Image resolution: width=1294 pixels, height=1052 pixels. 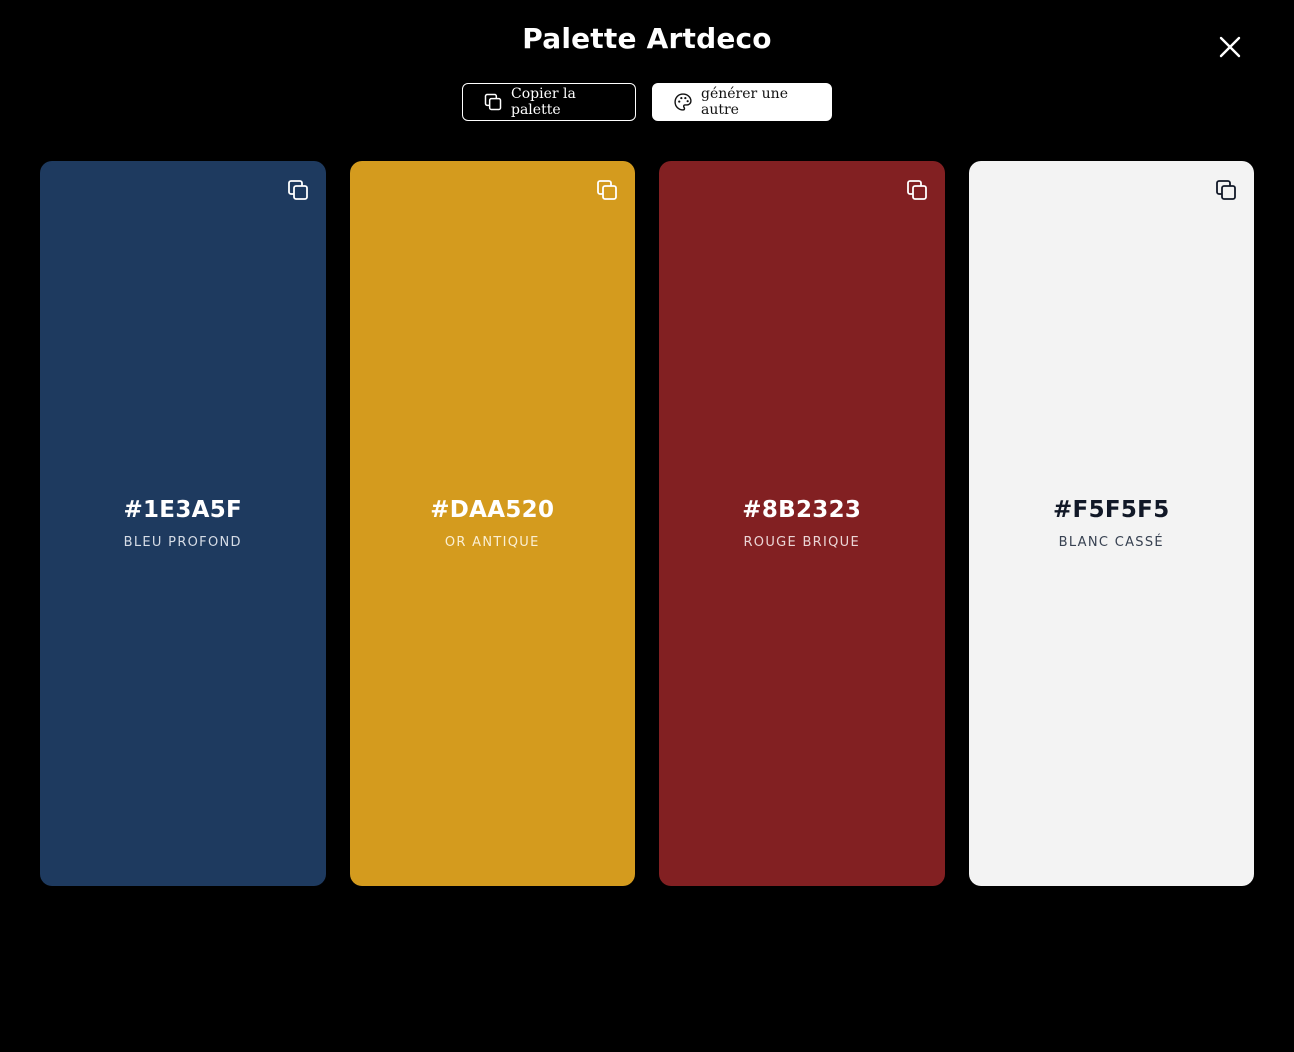 I want to click on palette-actions: Copier la palette générer une autre, so click(x=647, y=102).